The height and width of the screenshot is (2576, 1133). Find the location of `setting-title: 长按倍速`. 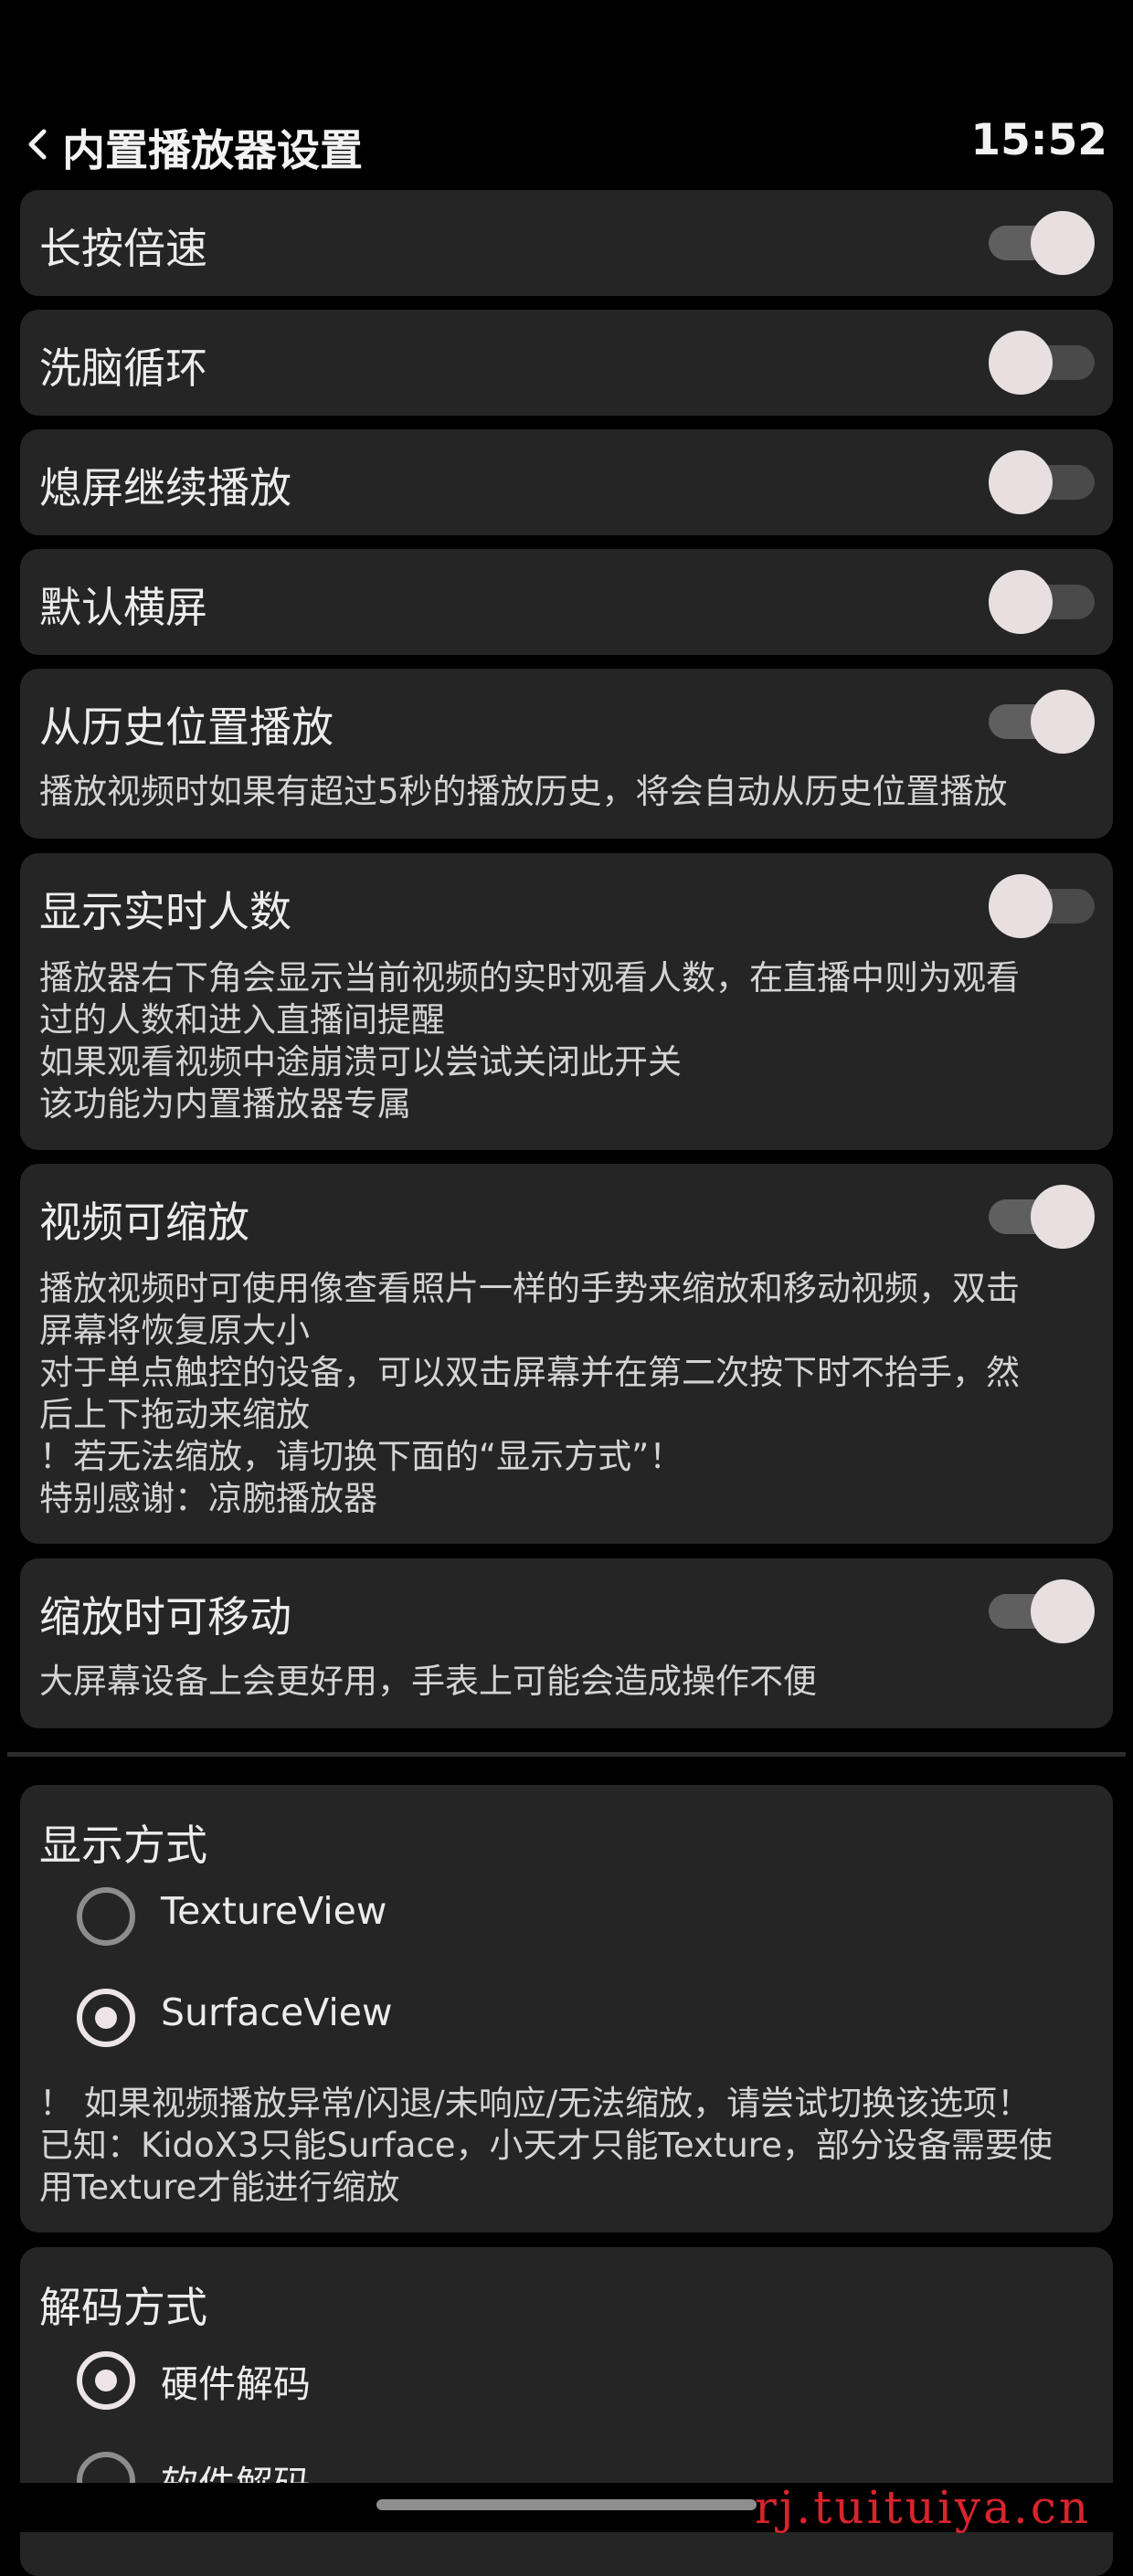

setting-title: 长按倍速 is located at coordinates (123, 248).